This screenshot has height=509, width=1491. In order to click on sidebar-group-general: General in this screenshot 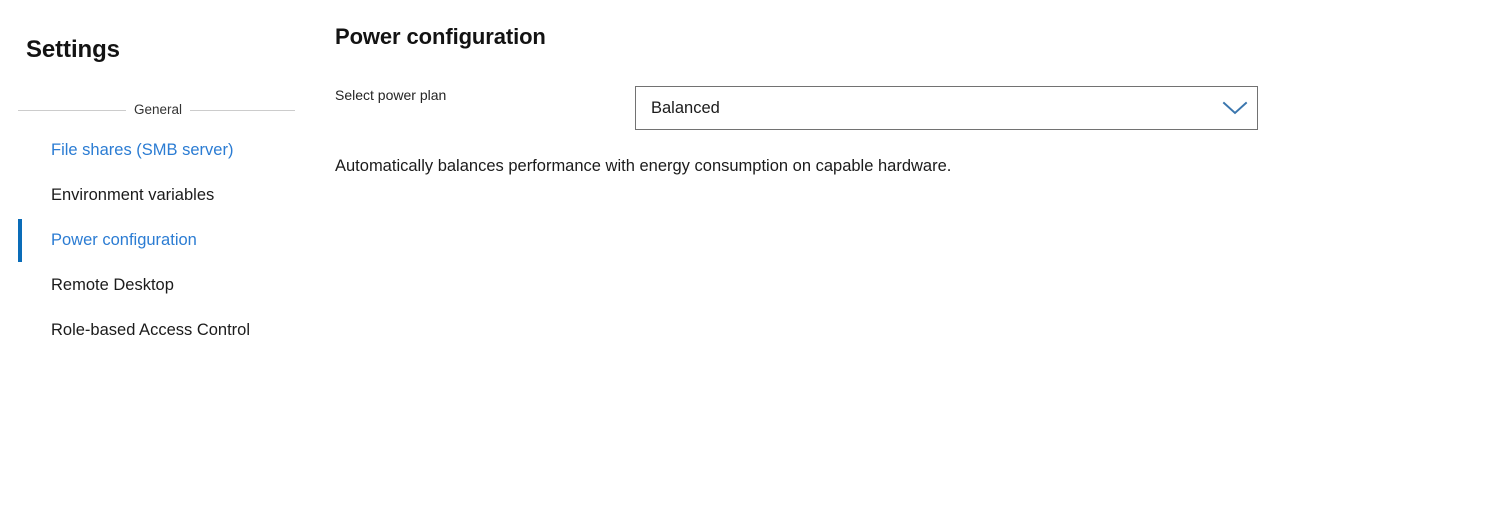, I will do `click(159, 110)`.